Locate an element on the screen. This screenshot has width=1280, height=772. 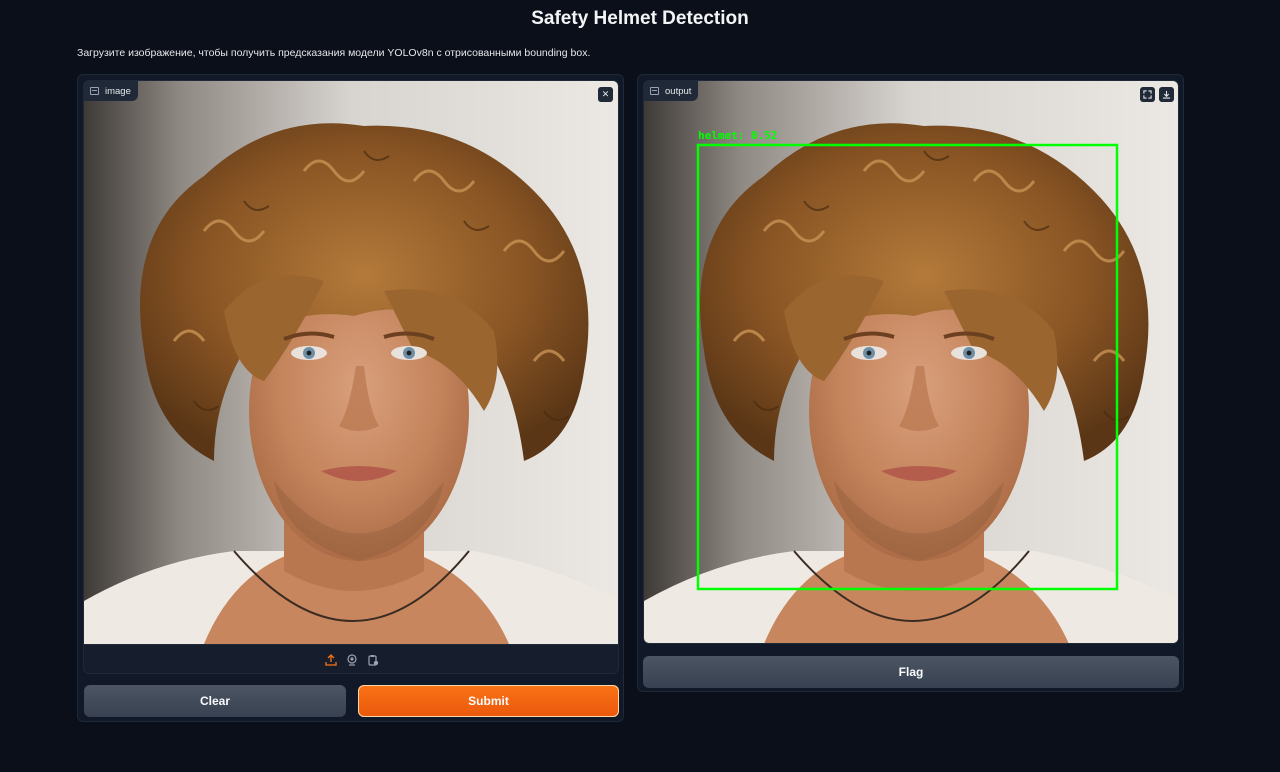
output-label: output is located at coordinates (671, 91).